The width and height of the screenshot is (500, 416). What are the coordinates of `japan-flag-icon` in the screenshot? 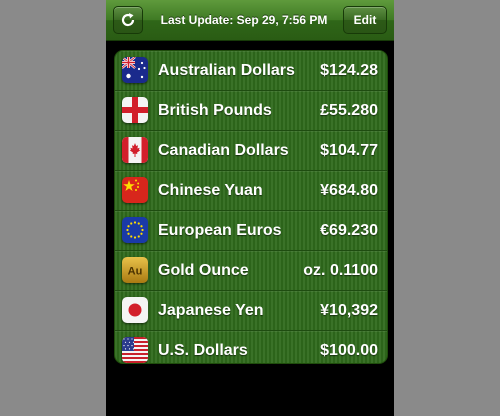 It's located at (135, 310).